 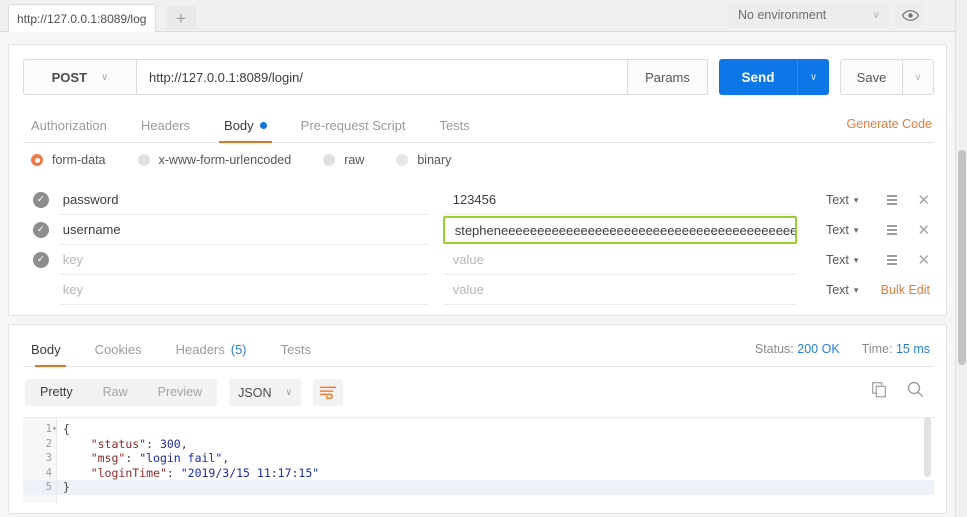 What do you see at coordinates (423, 160) in the screenshot?
I see `radio-binary: binary` at bounding box center [423, 160].